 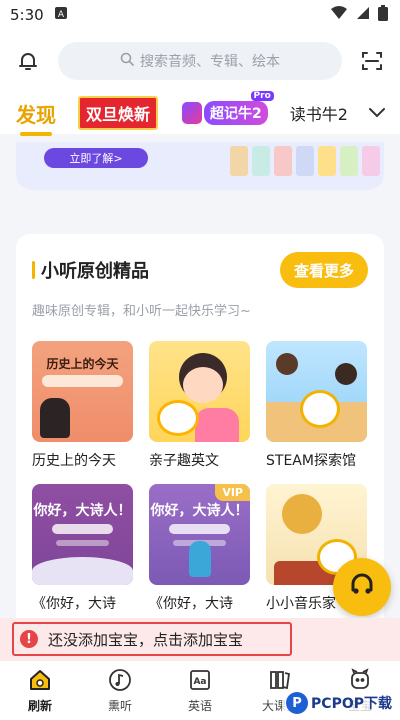 I want to click on add-baby-banner: ! 还没添加宝宝，点击添加宝宝, so click(x=200, y=639).